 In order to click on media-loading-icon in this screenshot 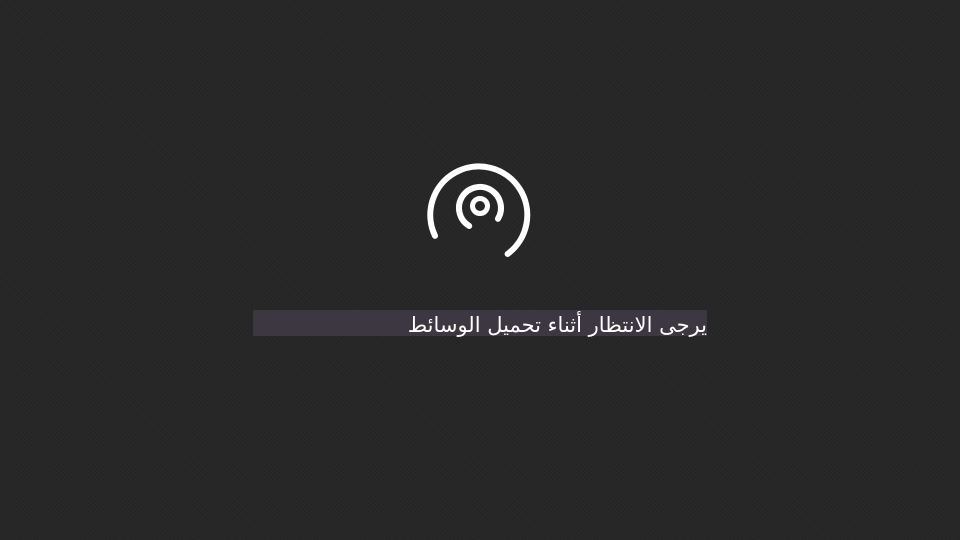, I will do `click(479, 210)`.